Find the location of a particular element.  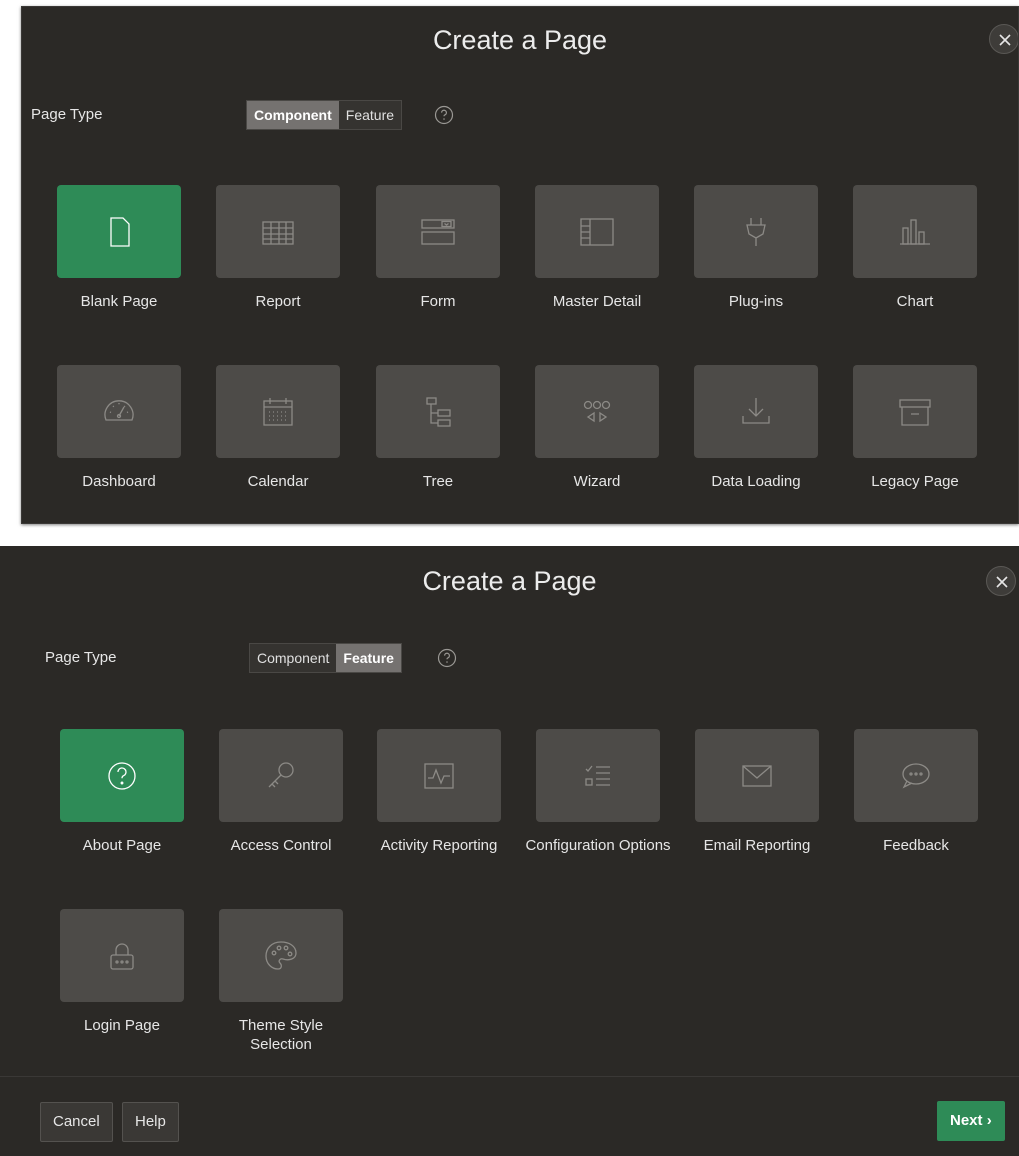

form-icon is located at coordinates (438, 231).